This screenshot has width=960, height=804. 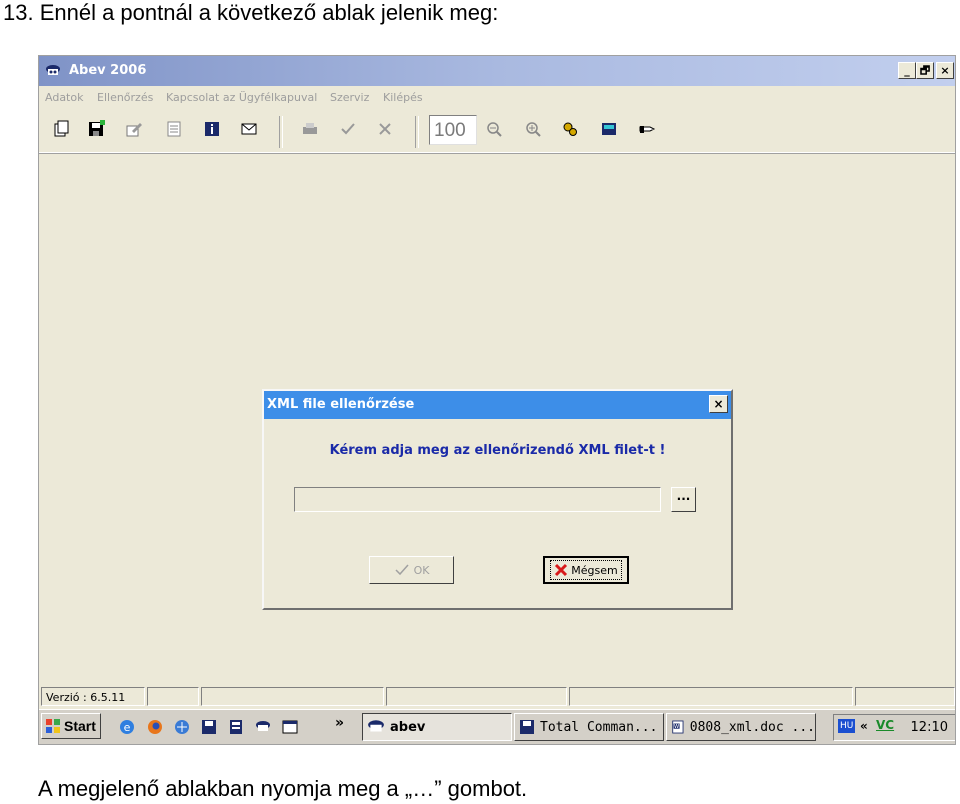 I want to click on tray-expand-arrows: «, so click(x=864, y=726).